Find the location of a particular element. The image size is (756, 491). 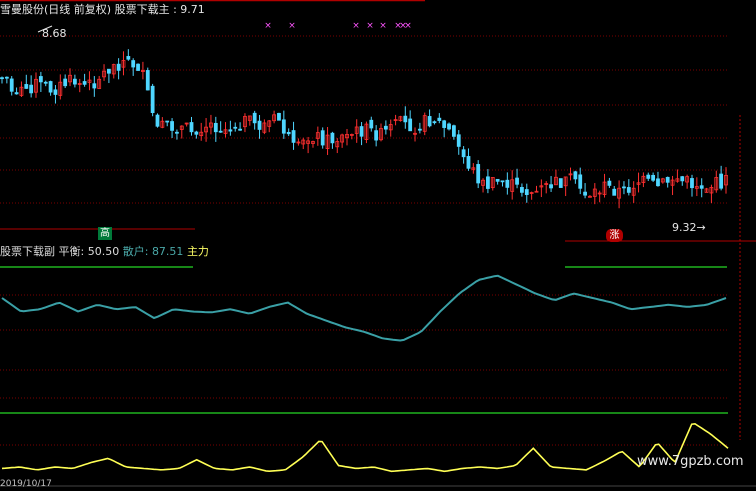

retail-value: 87.51 is located at coordinates (167, 251).